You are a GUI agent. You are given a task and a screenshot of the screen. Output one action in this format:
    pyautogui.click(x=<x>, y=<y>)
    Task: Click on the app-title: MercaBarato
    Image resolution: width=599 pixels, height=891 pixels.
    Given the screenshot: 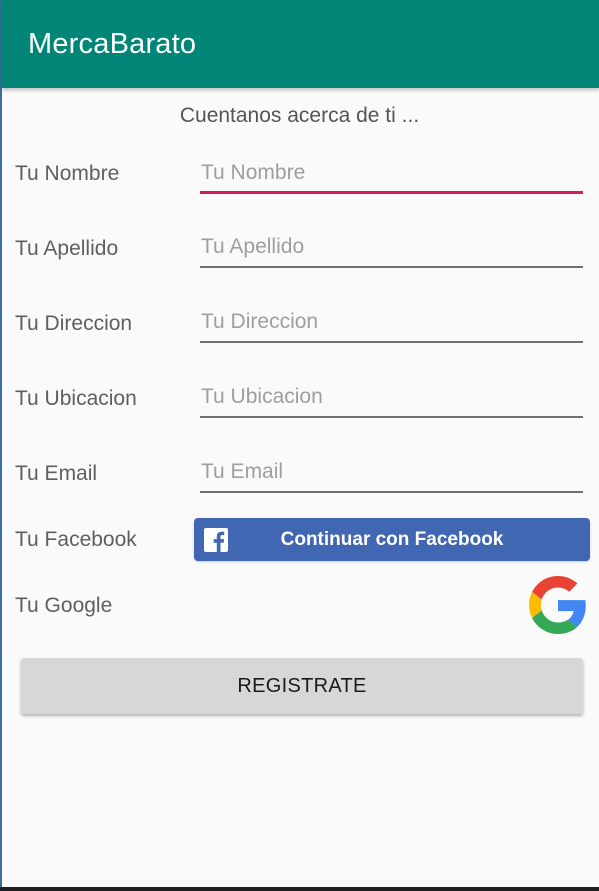 What is the action you would take?
    pyautogui.click(x=112, y=44)
    